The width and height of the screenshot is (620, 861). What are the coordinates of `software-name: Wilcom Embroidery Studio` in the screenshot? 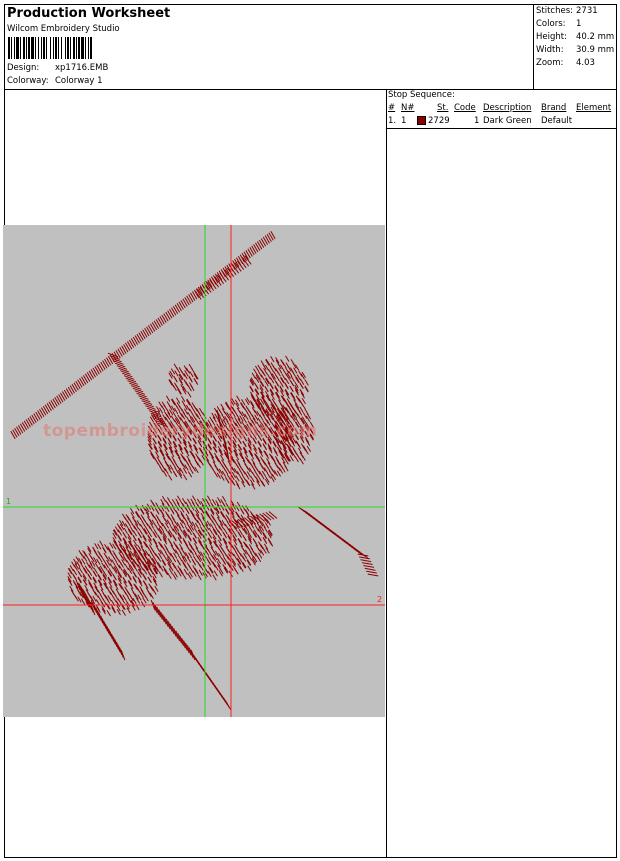 It's located at (63, 29).